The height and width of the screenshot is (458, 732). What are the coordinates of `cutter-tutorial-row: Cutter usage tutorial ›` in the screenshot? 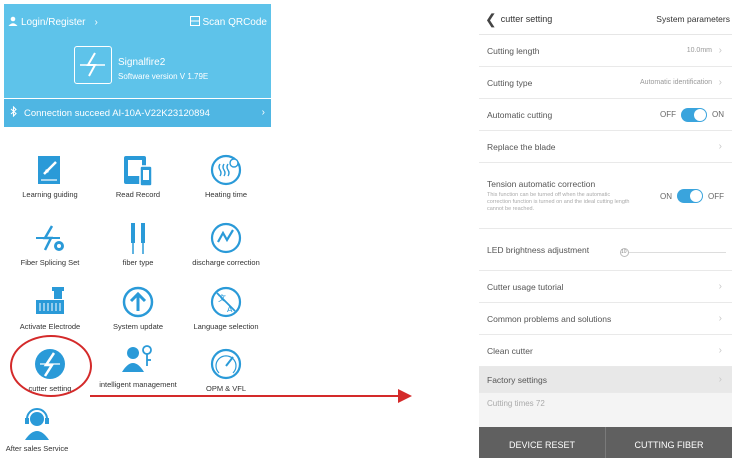 It's located at (605, 287).